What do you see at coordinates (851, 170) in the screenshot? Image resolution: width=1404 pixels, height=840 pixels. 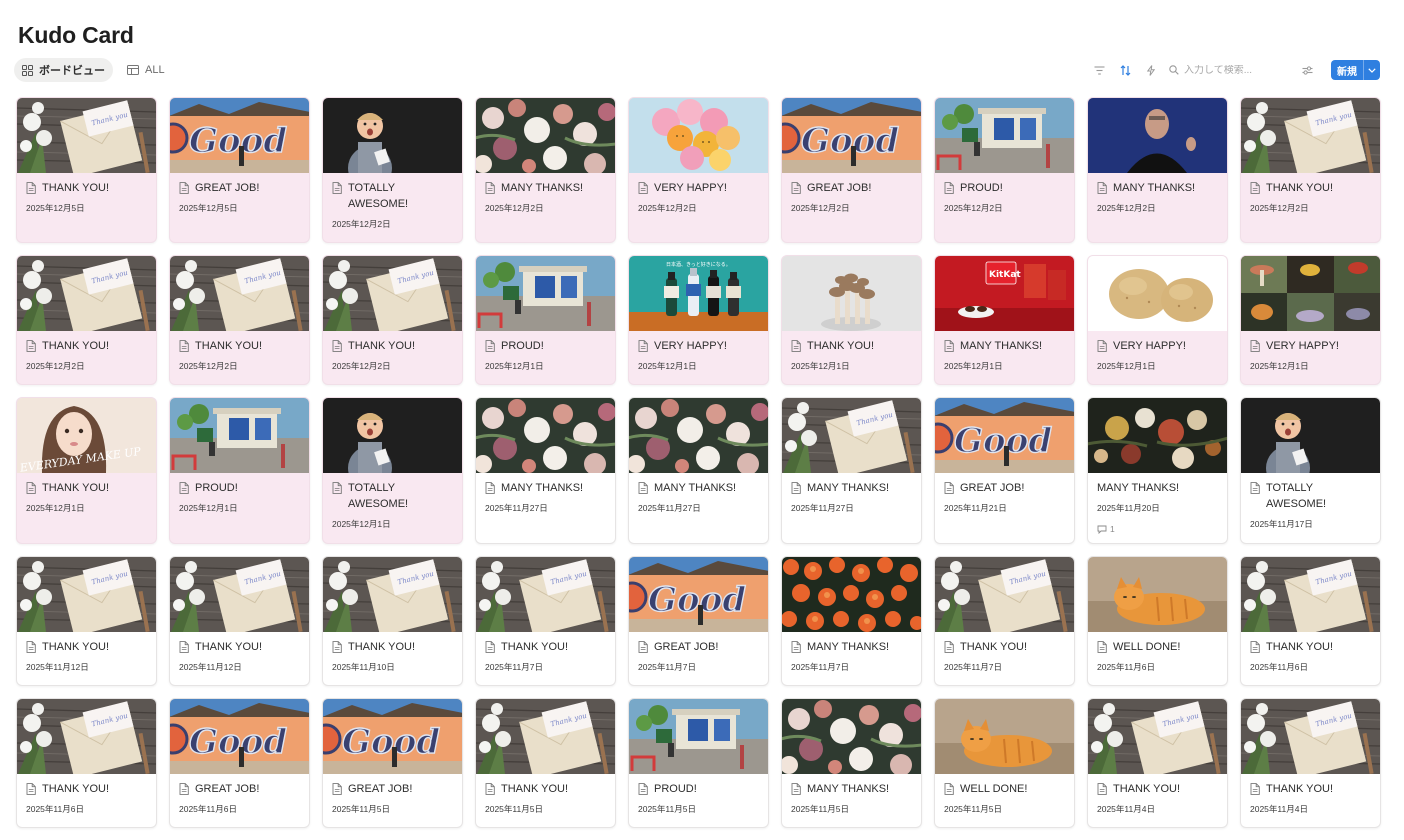 I see `kudo-card-6: Good GREAT JOB! 2025年12月2日` at bounding box center [851, 170].